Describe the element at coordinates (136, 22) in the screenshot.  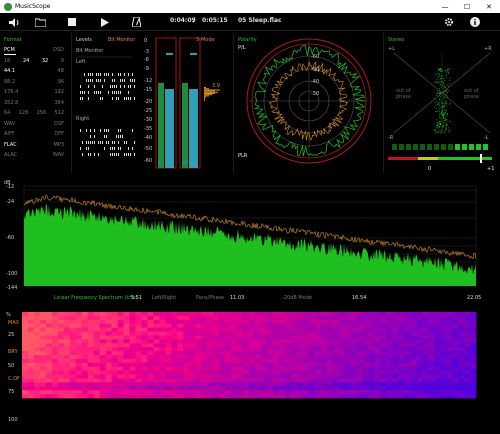
I see `metronome-icon` at that location.